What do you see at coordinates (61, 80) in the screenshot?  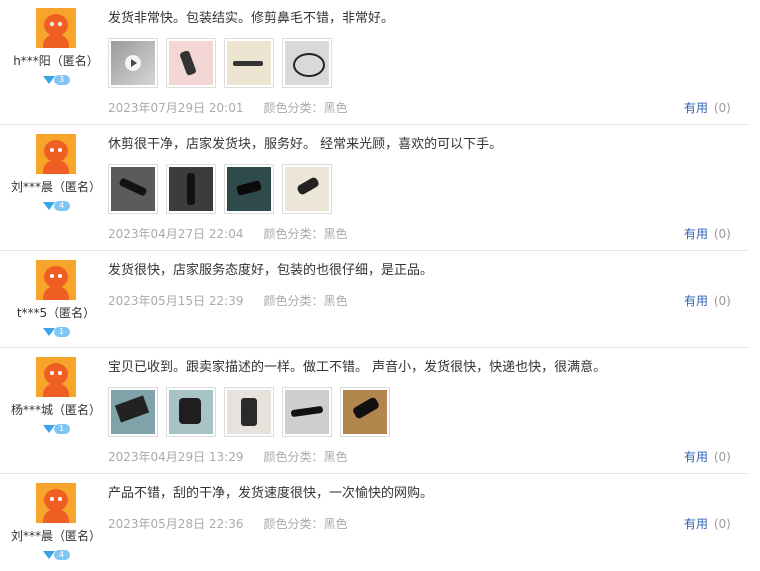 I see `level-number: 3` at bounding box center [61, 80].